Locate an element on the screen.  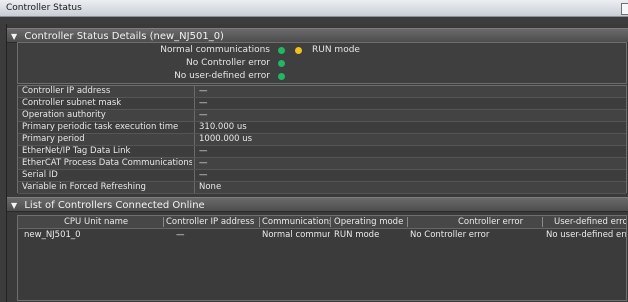
property-row: Operation authority — is located at coordinates (322, 116).